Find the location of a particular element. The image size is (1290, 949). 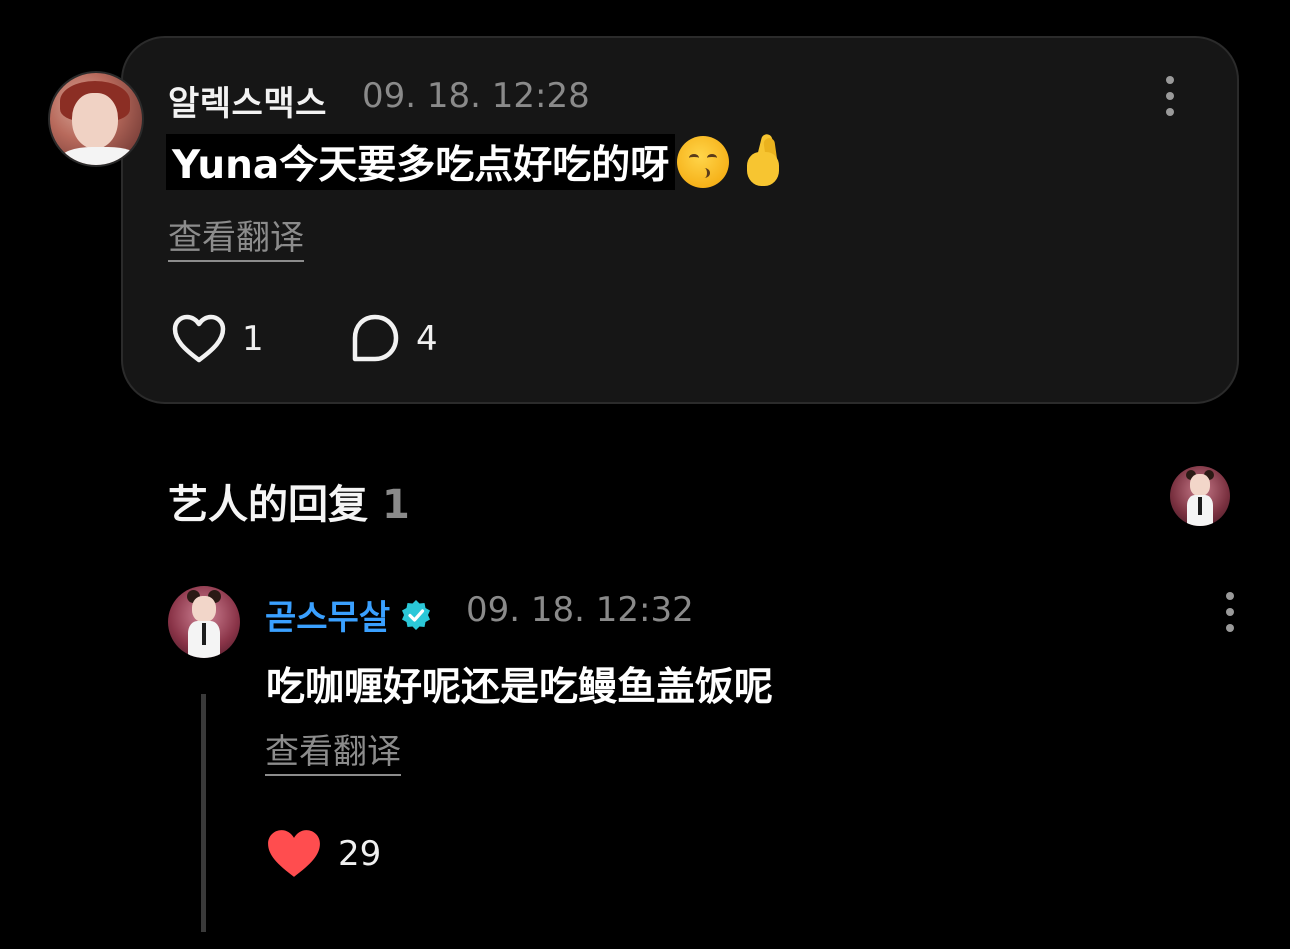

artist-replies-count: 1 is located at coordinates (396, 505).